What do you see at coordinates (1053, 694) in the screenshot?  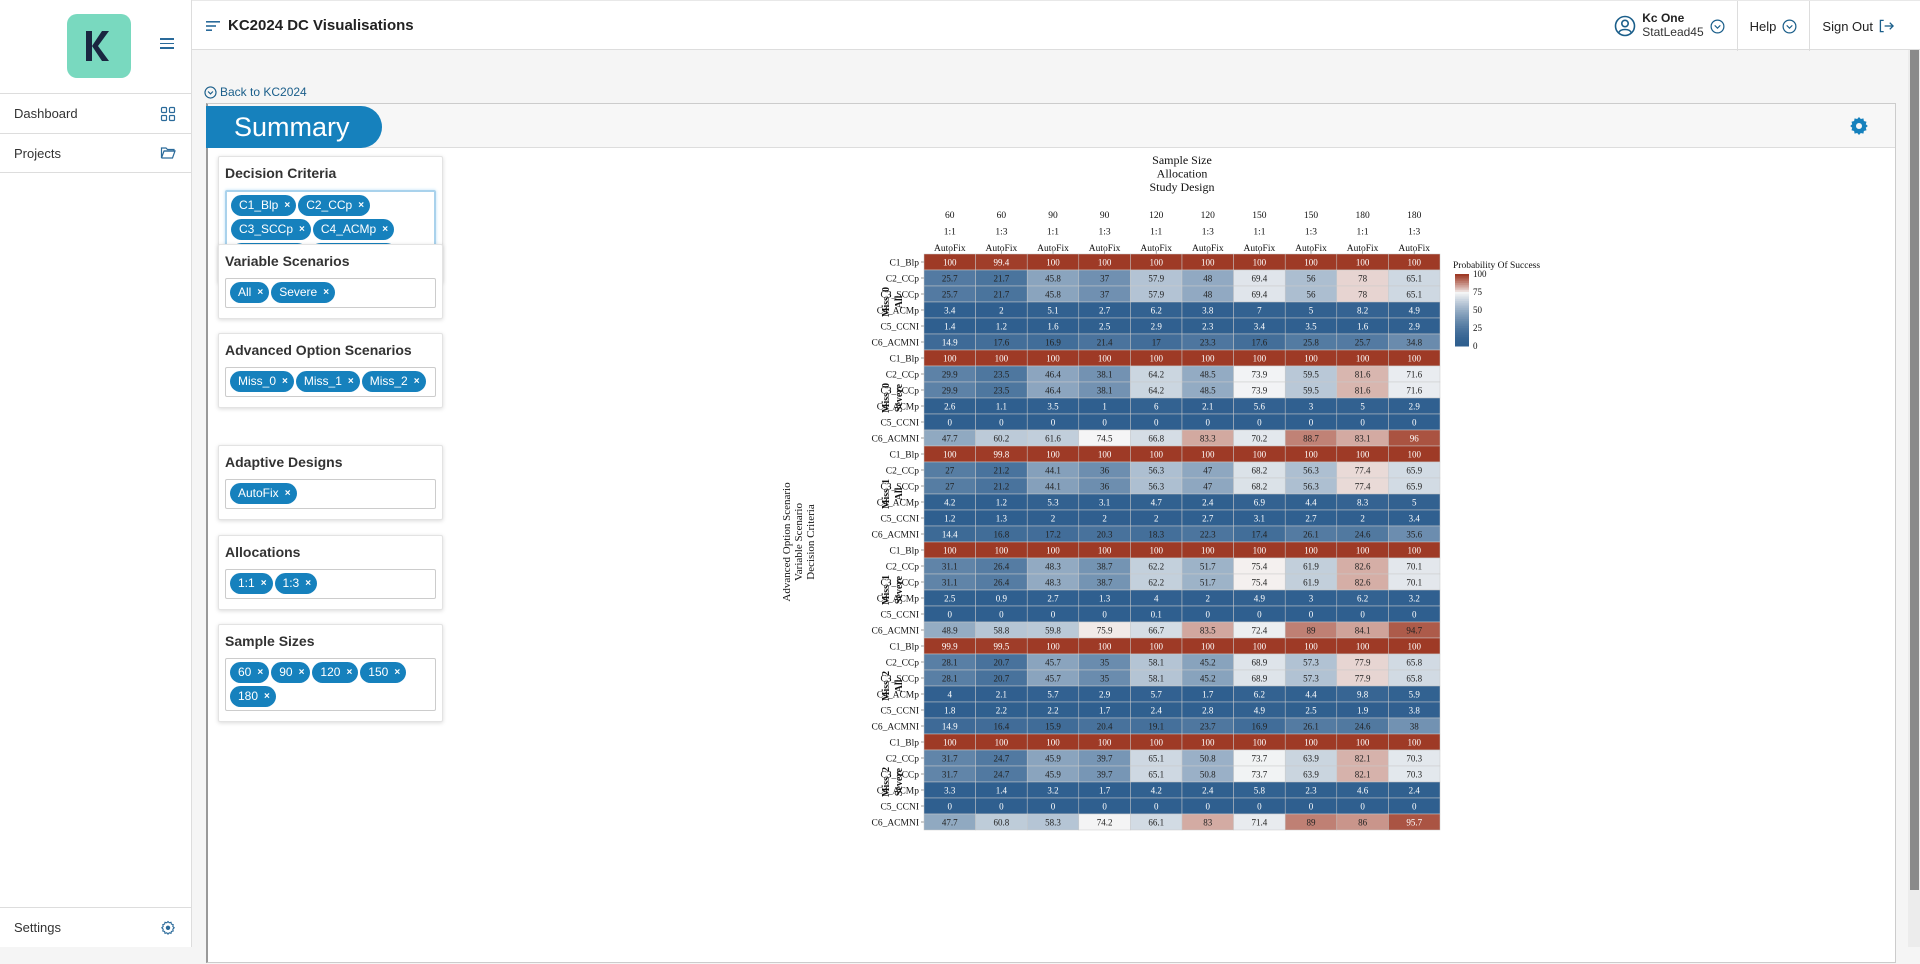 I see `cell-value-label: 5.7` at bounding box center [1053, 694].